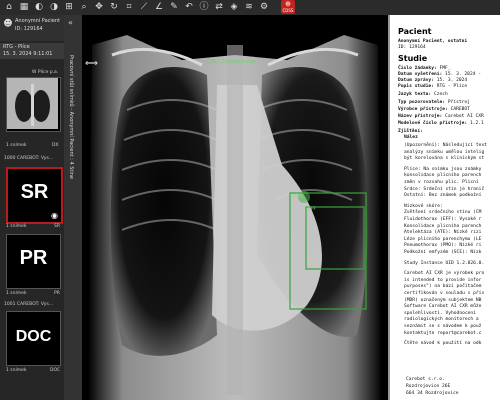 Image resolution: width=500 pixels, height=400 pixels. Describe the element at coordinates (144, 7) in the screenshot. I see `measure-icon: ⟋` at that location.